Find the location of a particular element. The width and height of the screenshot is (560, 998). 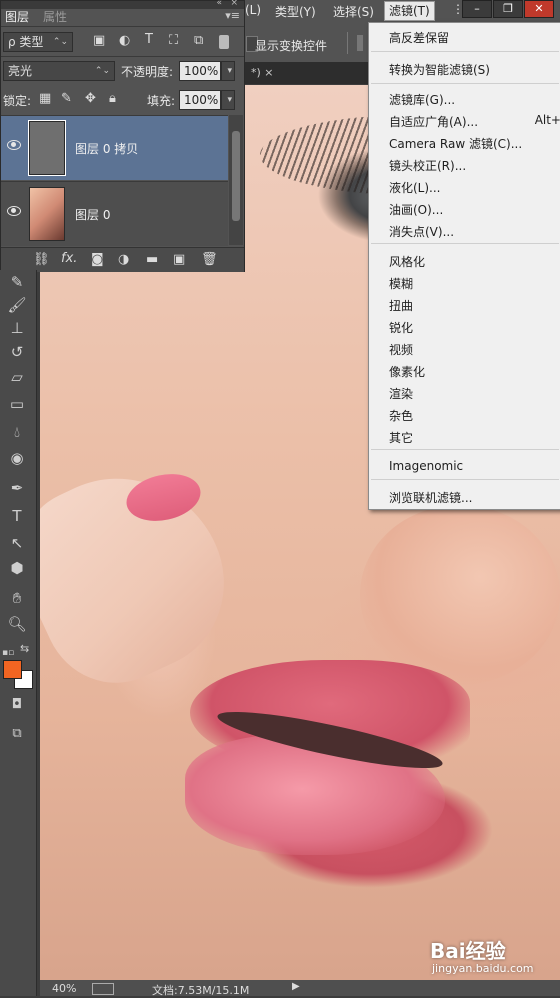

screen-mode-icon: ⧉ is located at coordinates (17, 734).